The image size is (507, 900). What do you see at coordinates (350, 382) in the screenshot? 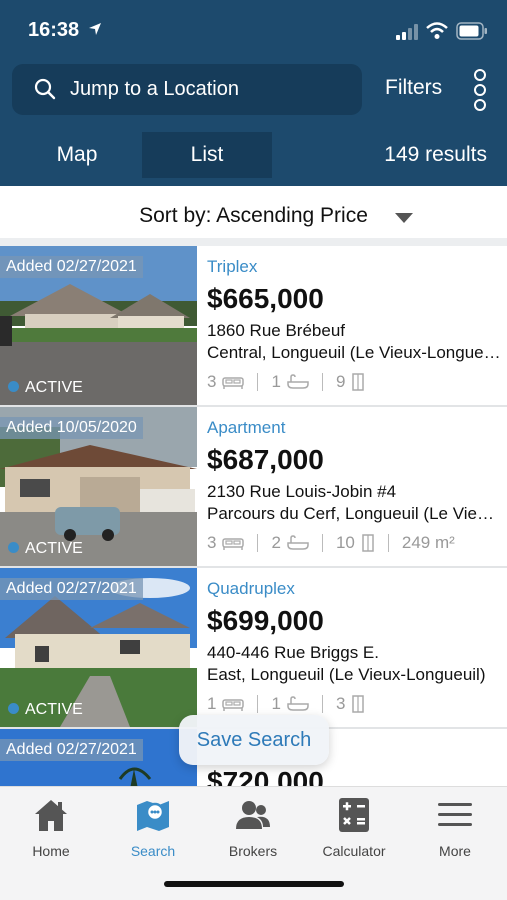
I see `rooms-spec: 9` at bounding box center [350, 382].